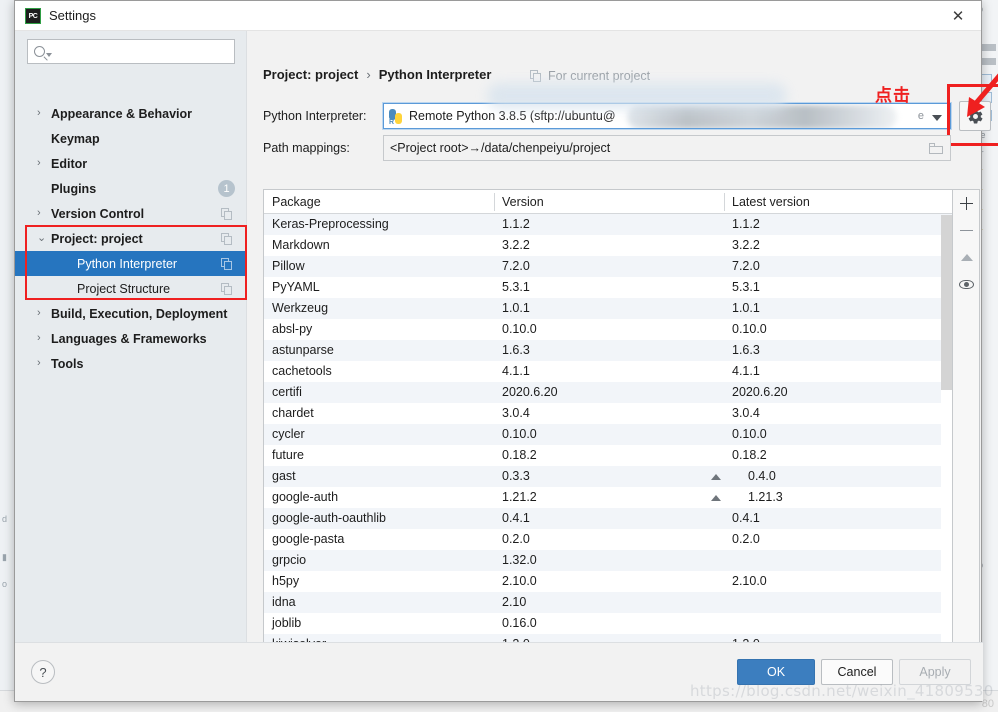 The width and height of the screenshot is (998, 712). Describe the element at coordinates (75, 138) in the screenshot. I see `sidebar-item-label: Keymap` at that location.